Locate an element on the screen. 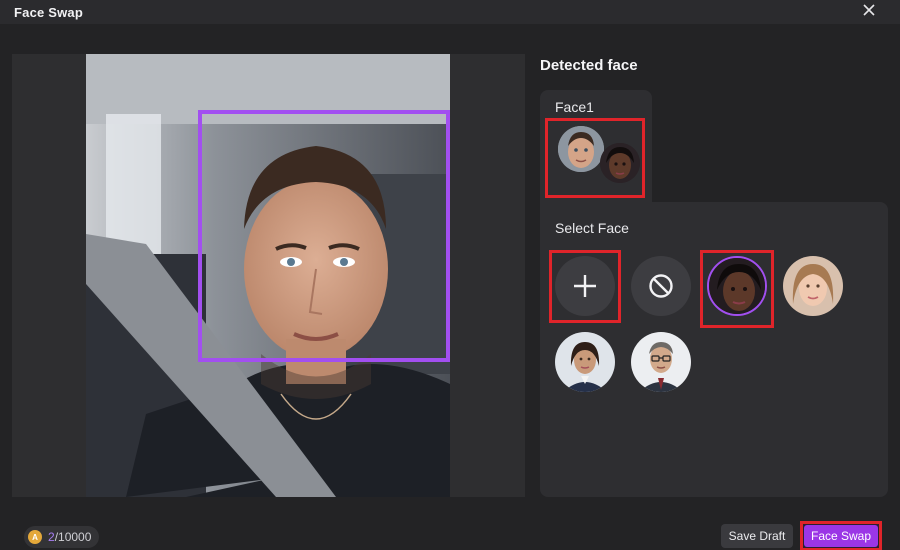 Image resolution: width=900 pixels, height=550 pixels. save-draft-button: Save Draft is located at coordinates (757, 536).